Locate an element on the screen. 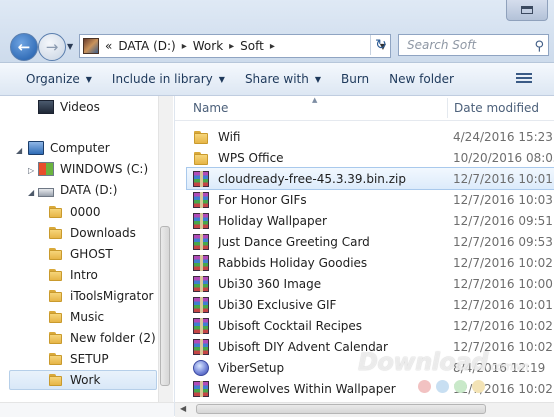 The height and width of the screenshot is (417, 554). nav-item-label: 0000 is located at coordinates (85, 212).